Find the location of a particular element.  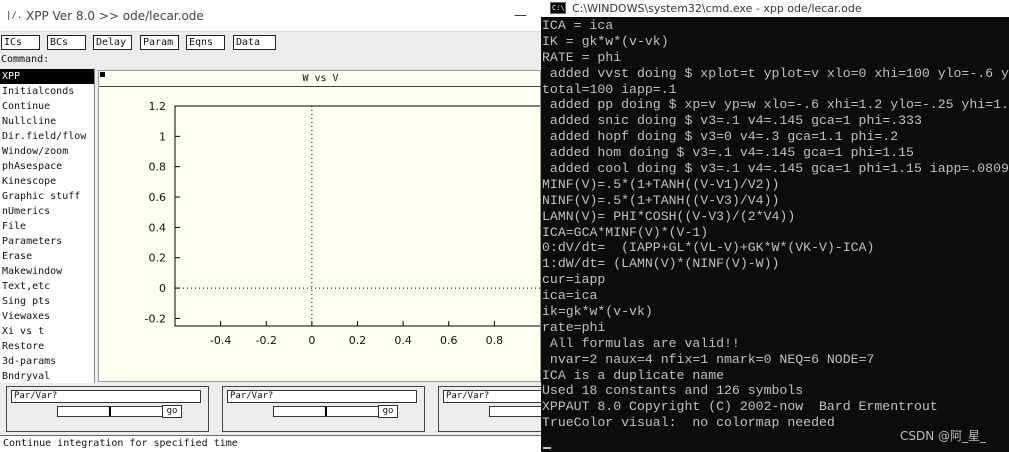

menu-item-window-zoom: Window/zoom is located at coordinates (47, 151).